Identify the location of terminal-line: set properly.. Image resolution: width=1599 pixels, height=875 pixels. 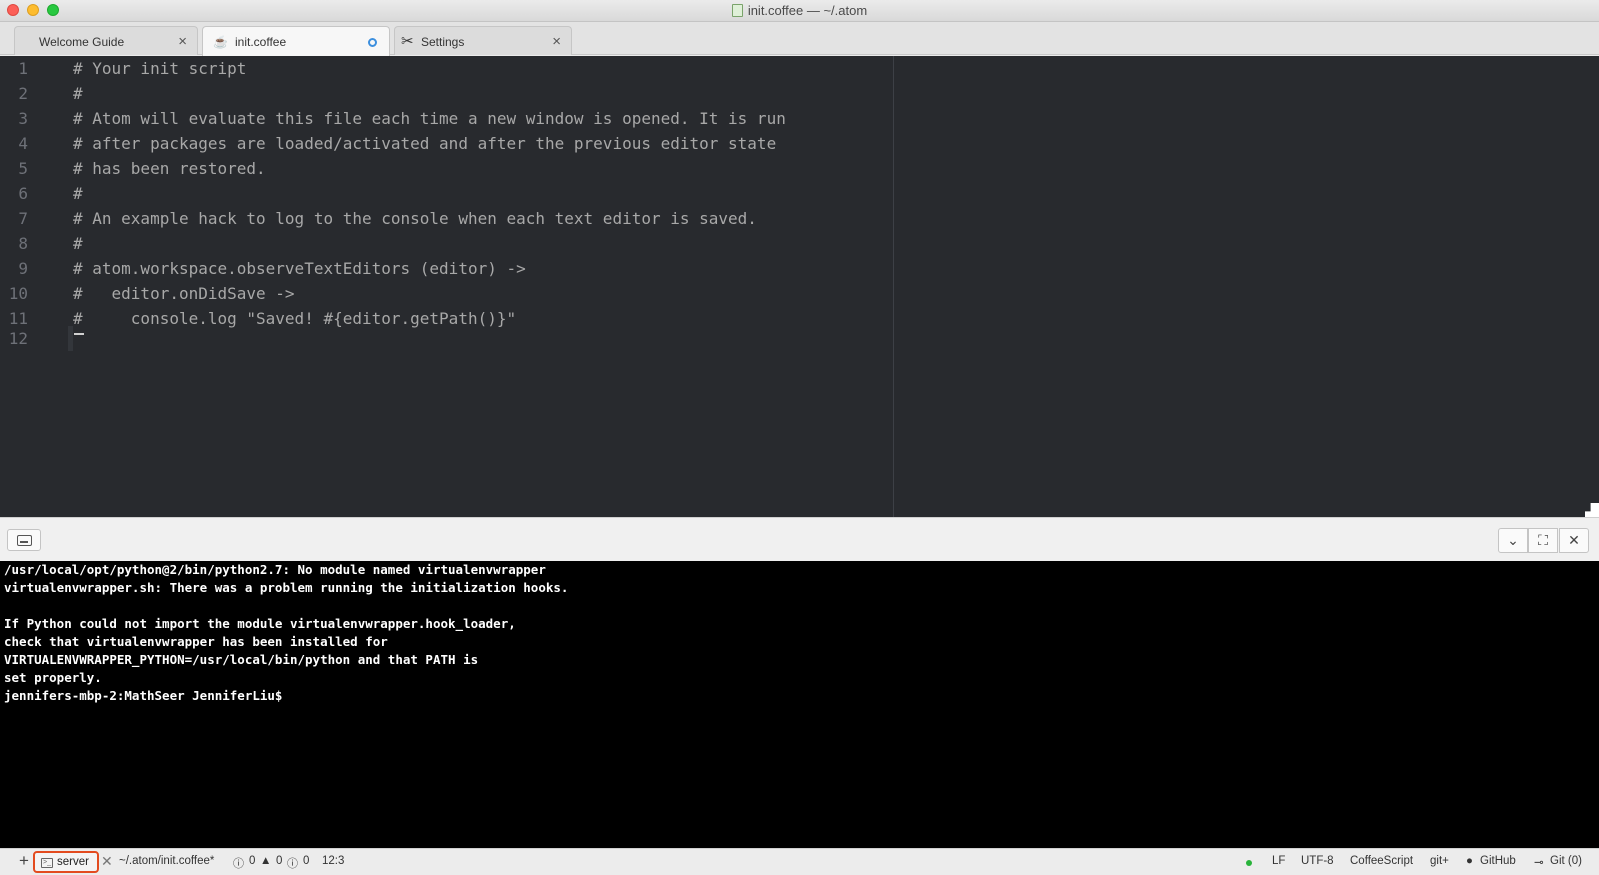
(53, 677).